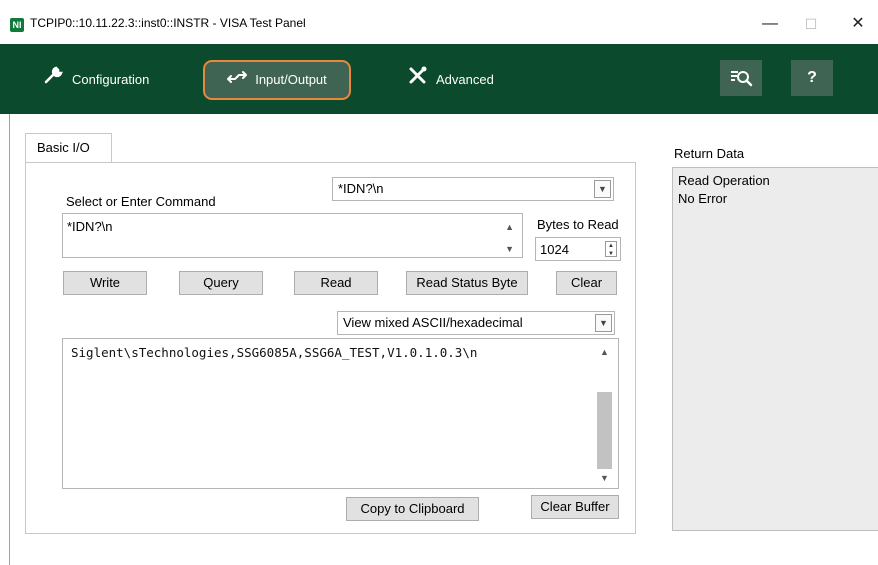  What do you see at coordinates (433, 322) in the screenshot?
I see `view-mode-value: View mixed ASCII/hexadecimal` at bounding box center [433, 322].